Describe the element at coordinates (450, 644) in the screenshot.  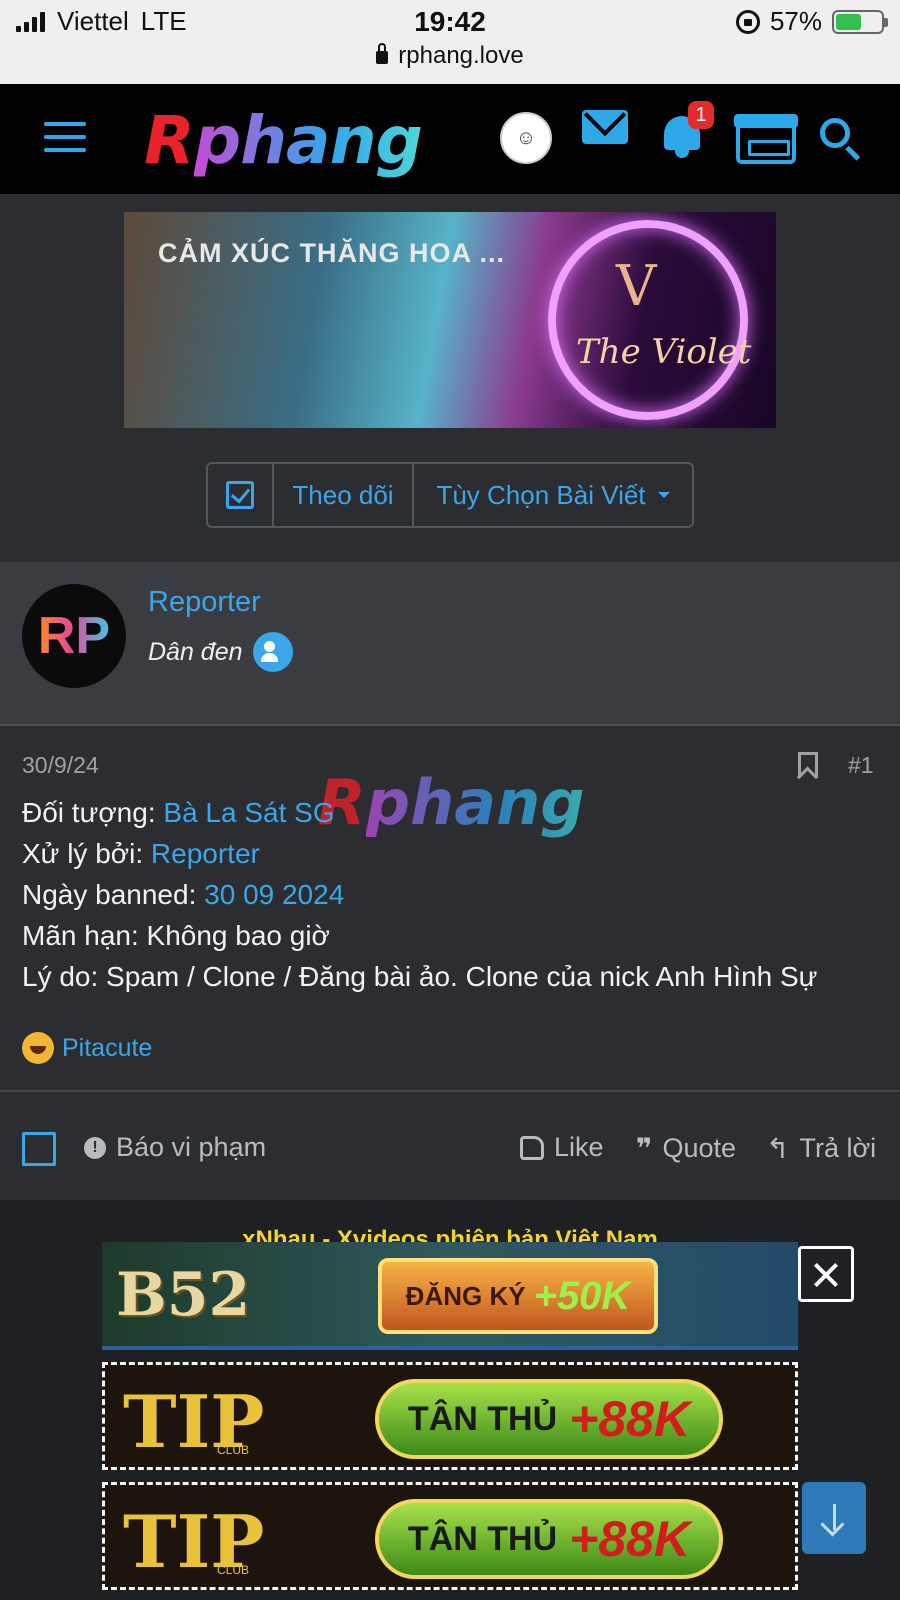
I see `post-author: RP Reporter Dân đen` at that location.